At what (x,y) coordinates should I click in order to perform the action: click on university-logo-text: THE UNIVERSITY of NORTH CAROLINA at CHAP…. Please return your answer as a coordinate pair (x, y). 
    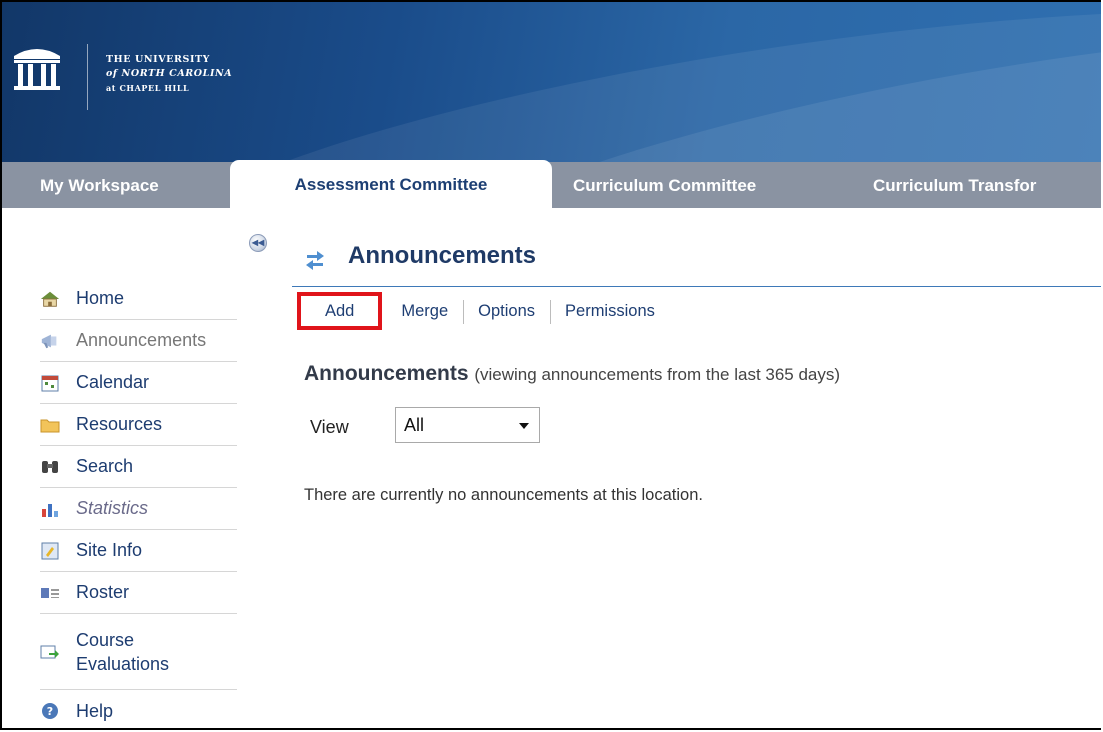
    Looking at the image, I should click on (169, 74).